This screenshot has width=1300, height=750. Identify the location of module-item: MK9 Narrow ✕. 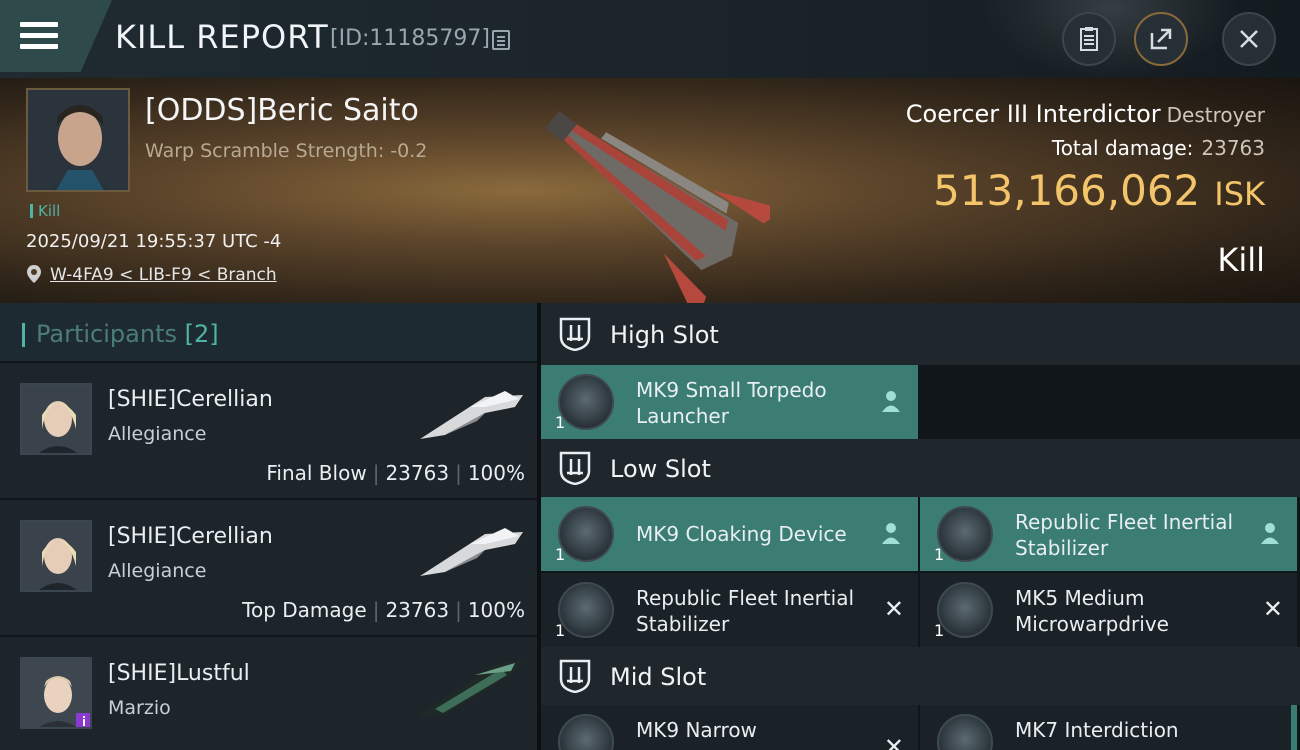
(729, 727).